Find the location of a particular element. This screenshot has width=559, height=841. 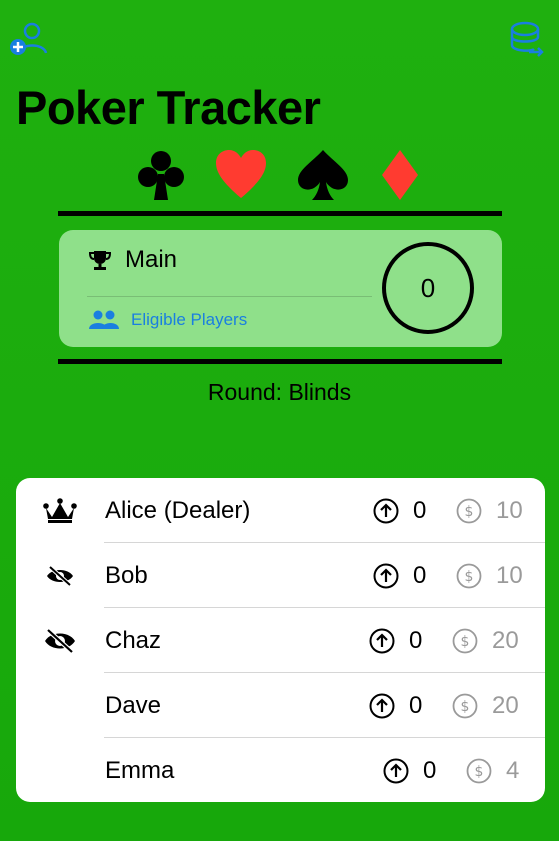

player-row: Bob 0 $ 10 is located at coordinates (280, 575).